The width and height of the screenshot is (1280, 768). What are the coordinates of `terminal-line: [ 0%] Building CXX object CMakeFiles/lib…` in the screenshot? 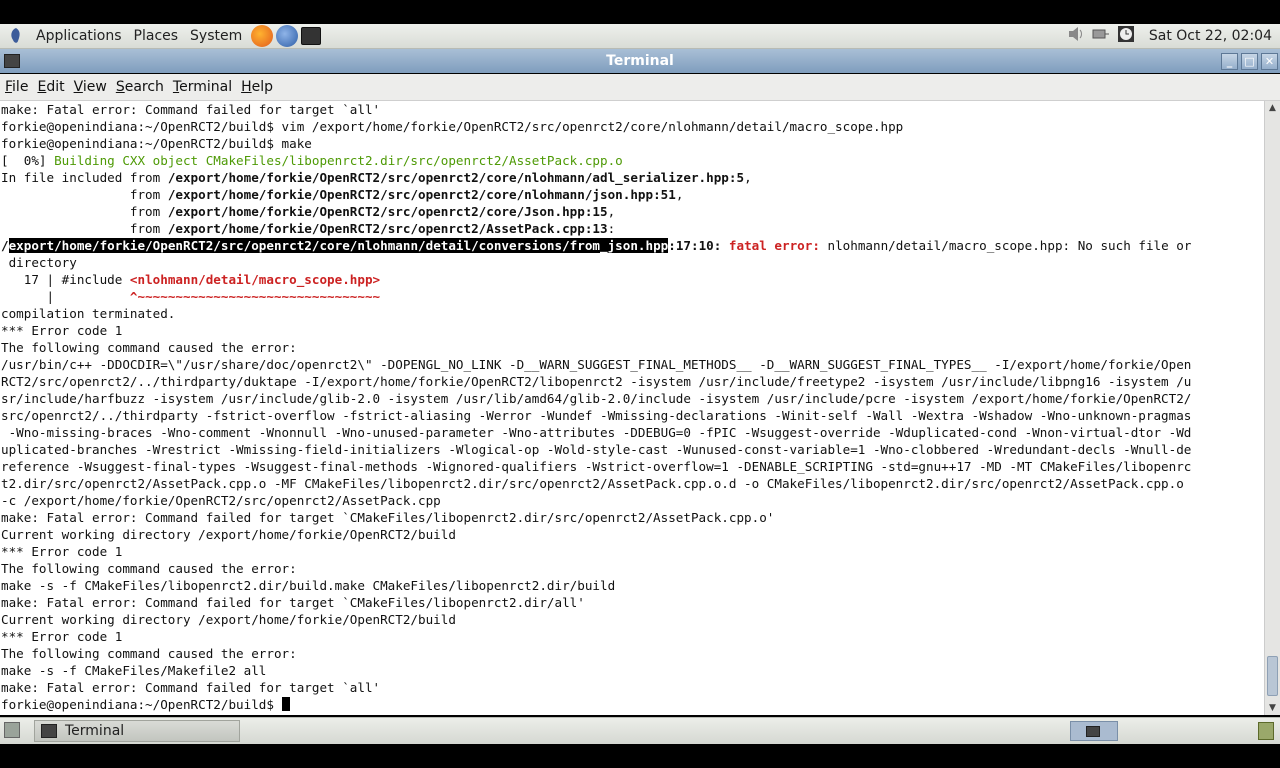 It's located at (632, 160).